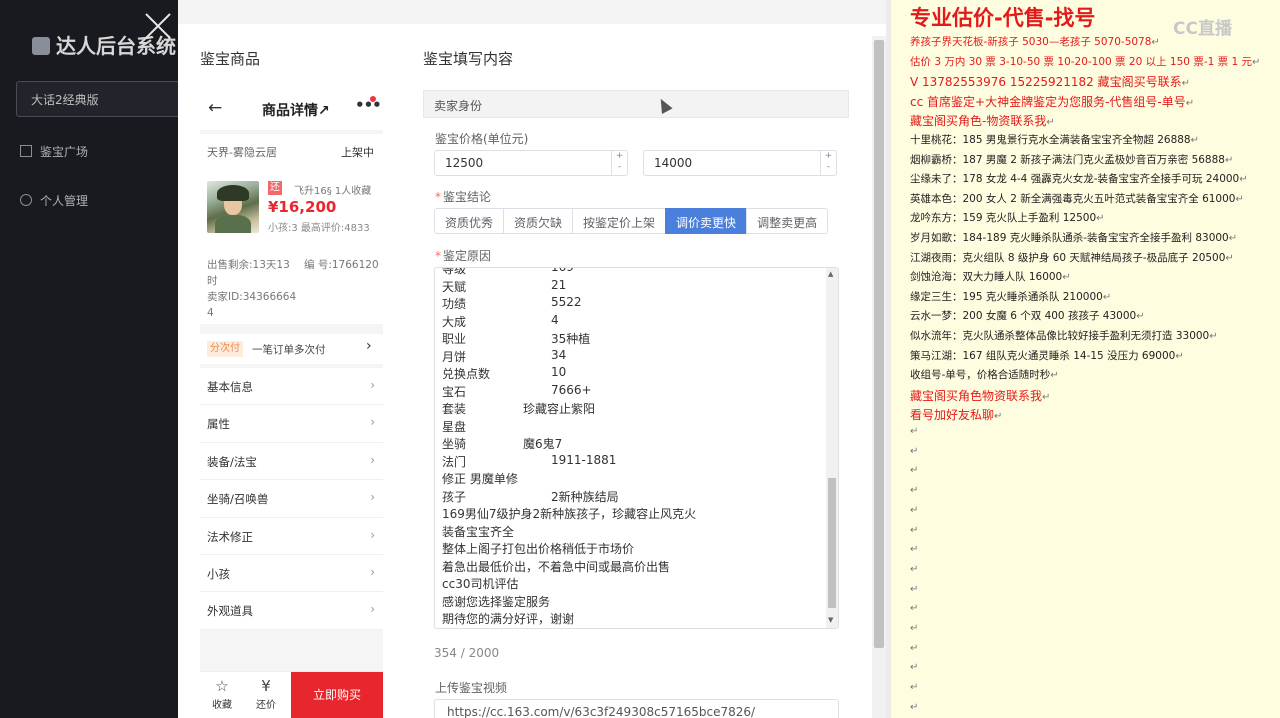 This screenshot has width=1280, height=718. What do you see at coordinates (225, 349) in the screenshot?
I see `installment-badge: 分次付` at bounding box center [225, 349].